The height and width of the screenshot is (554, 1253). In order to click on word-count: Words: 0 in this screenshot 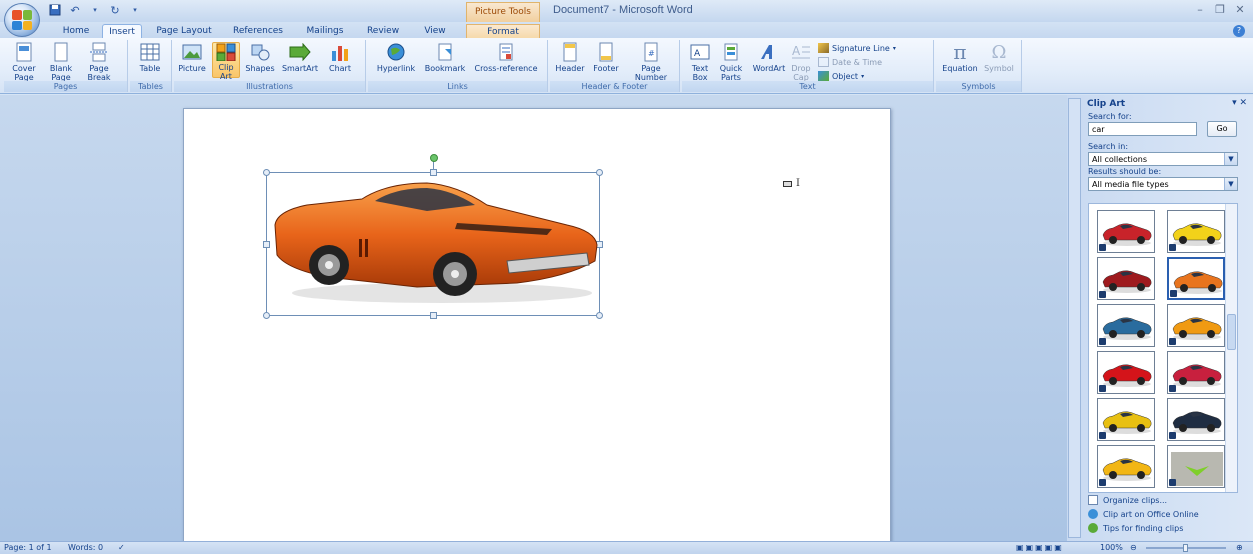, I will do `click(85, 547)`.